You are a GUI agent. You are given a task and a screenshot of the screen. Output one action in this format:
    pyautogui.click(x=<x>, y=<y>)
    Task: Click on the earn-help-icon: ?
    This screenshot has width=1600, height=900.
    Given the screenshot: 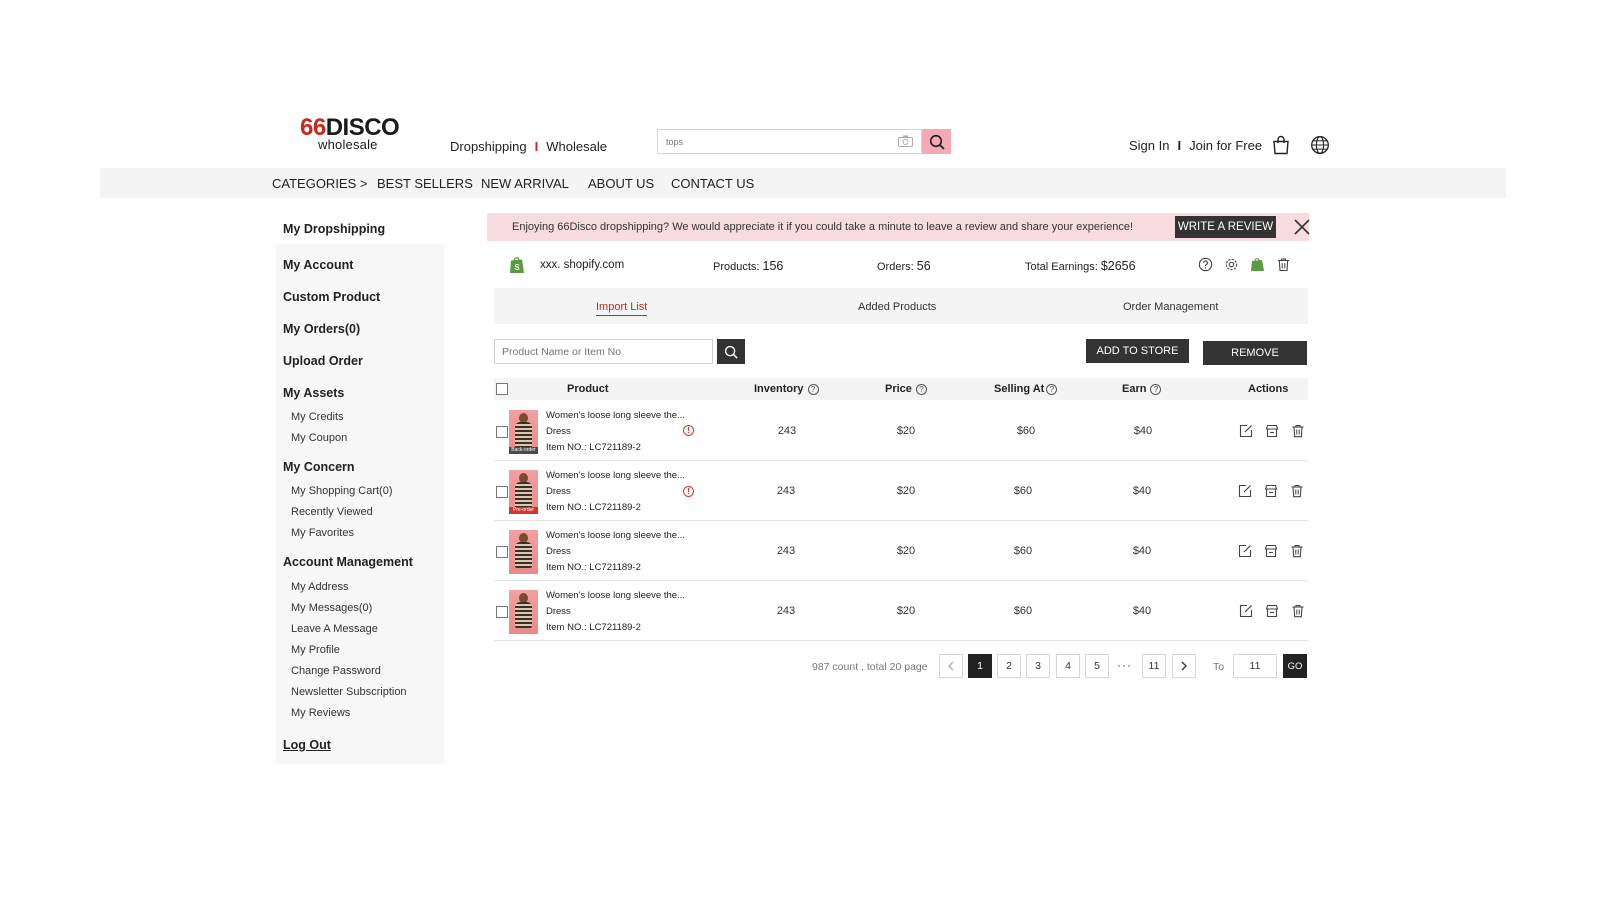 What is the action you would take?
    pyautogui.click(x=1156, y=389)
    